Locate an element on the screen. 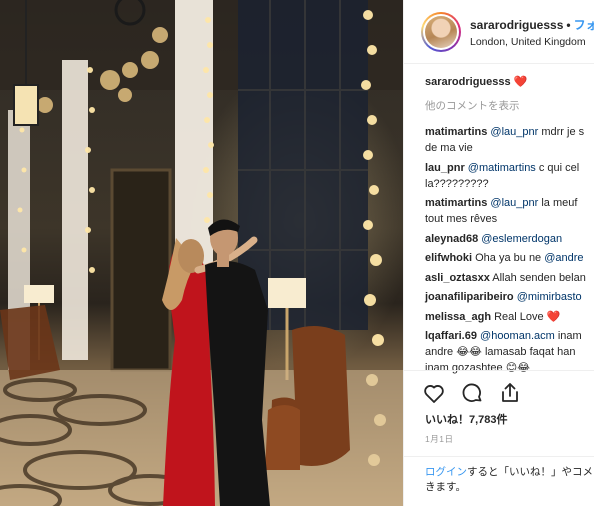 This screenshot has height=506, width=594. caption-username: sararodriguesss is located at coordinates (468, 82).